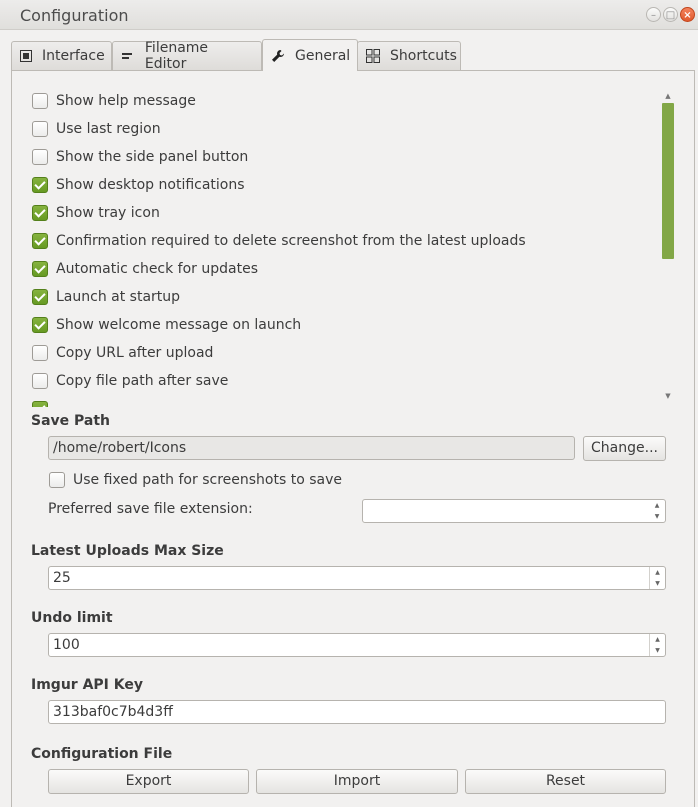 The image size is (698, 807). Describe the element at coordinates (73, 56) in the screenshot. I see `tab-label: Interface` at that location.